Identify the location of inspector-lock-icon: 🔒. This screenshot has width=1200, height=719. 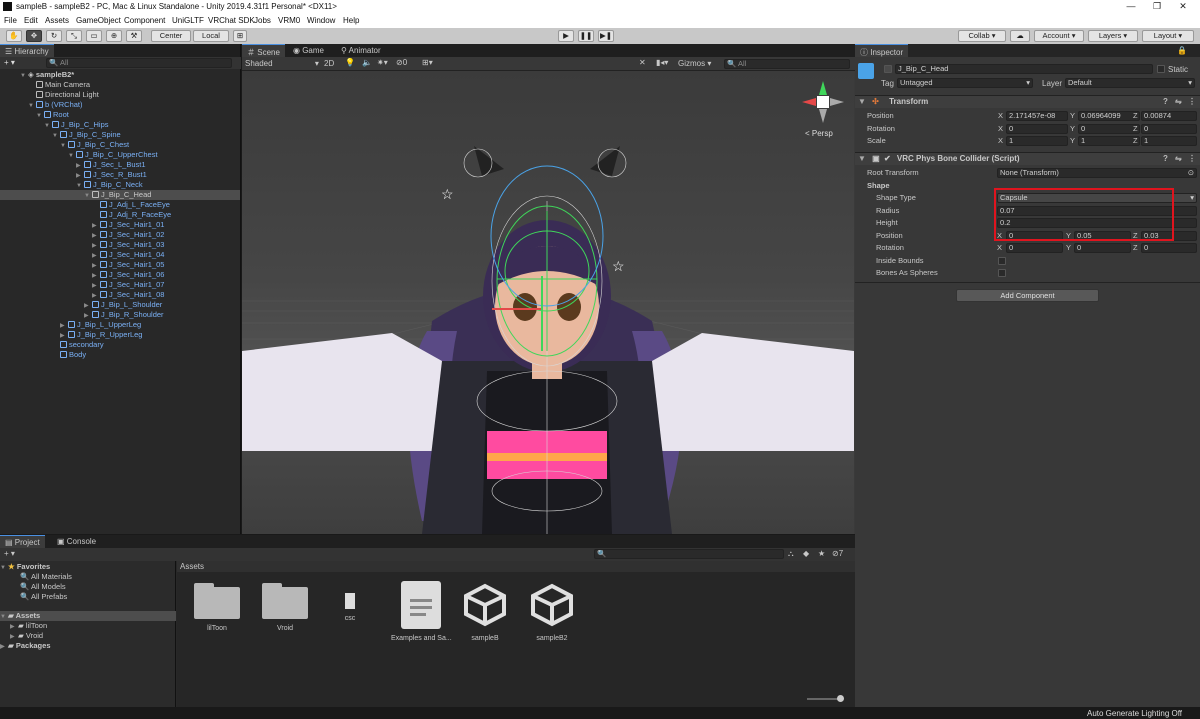
(1182, 50).